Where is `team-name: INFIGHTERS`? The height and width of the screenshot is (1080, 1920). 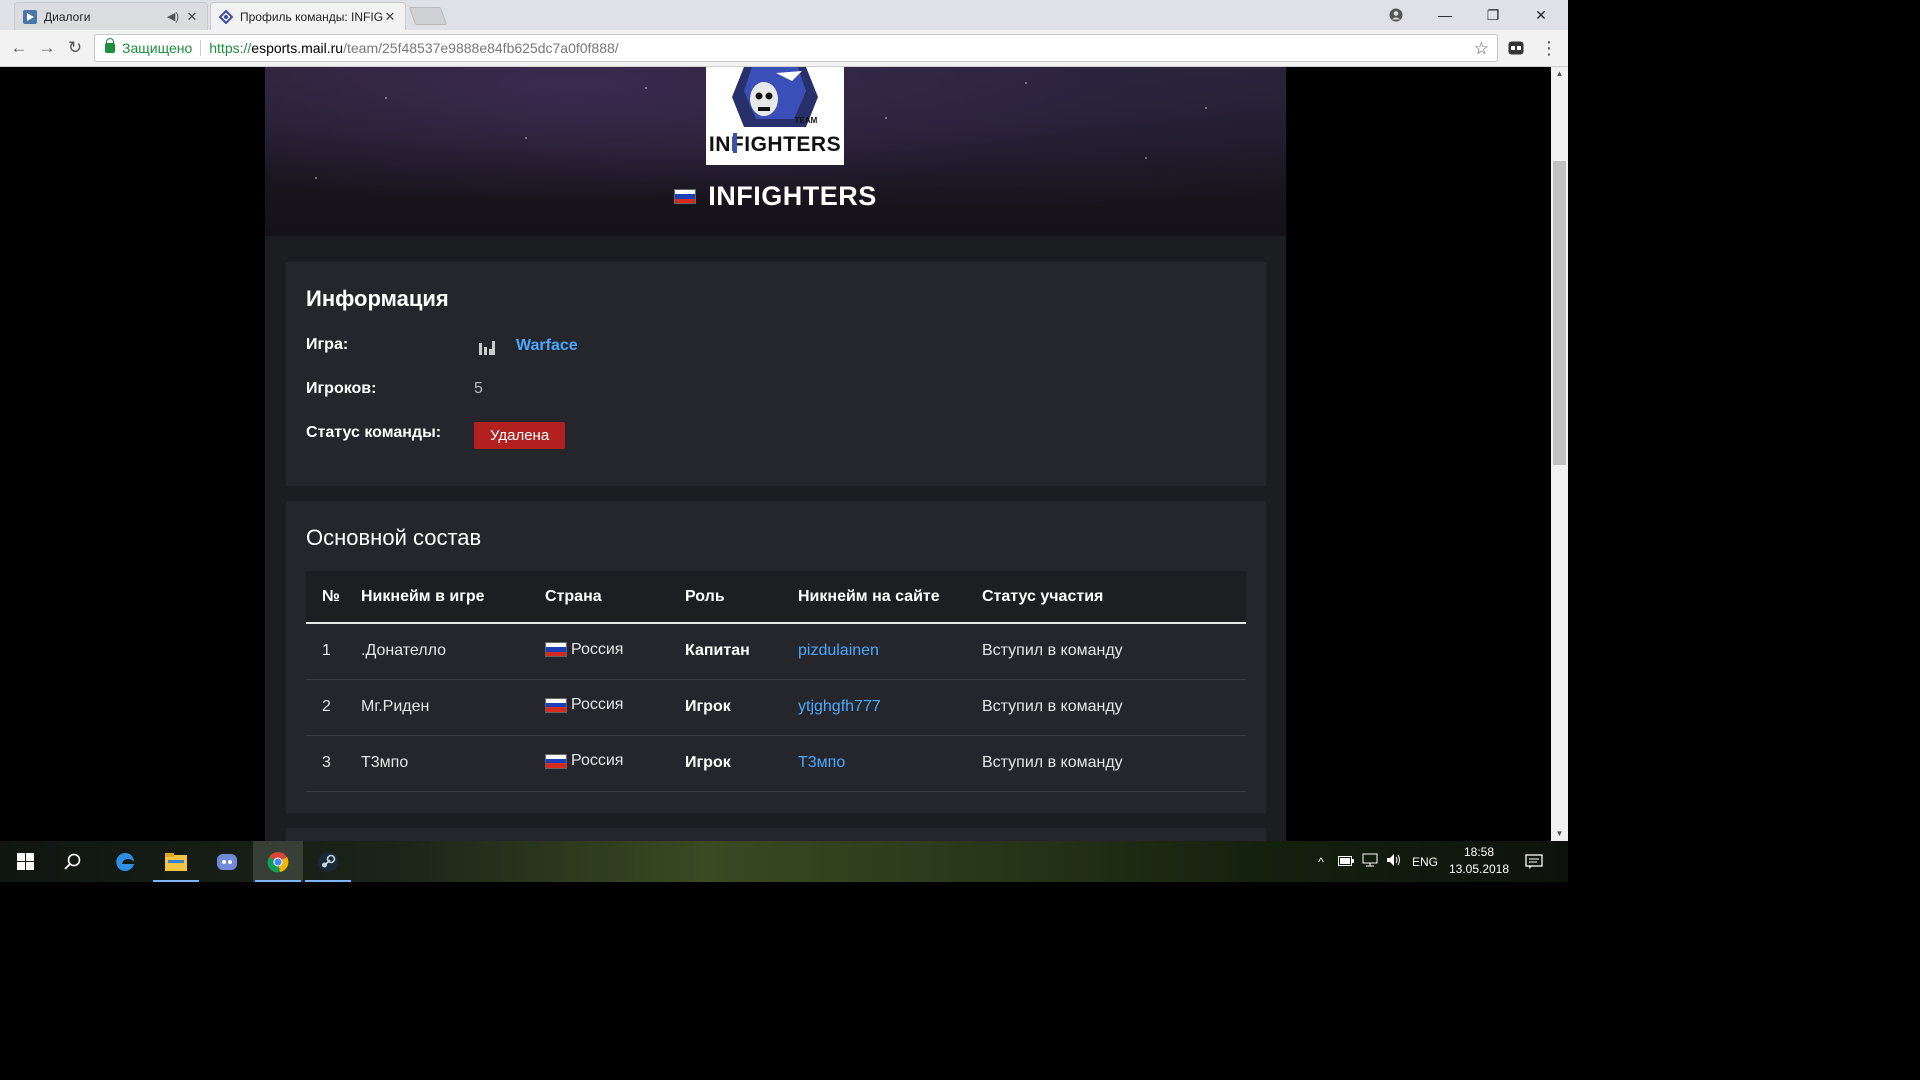 team-name: INFIGHTERS is located at coordinates (792, 196).